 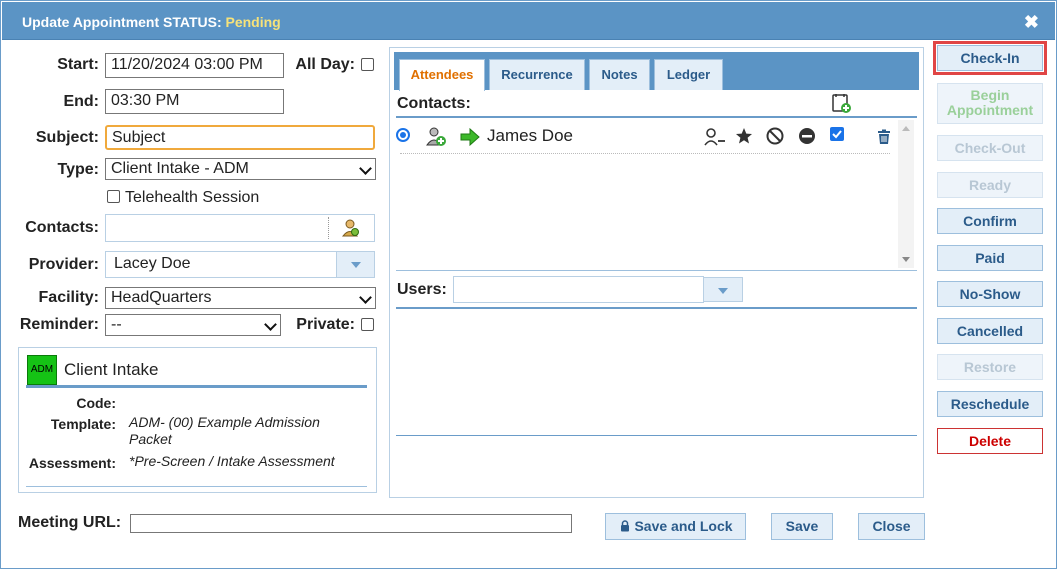 I want to click on type-select: Client Intake - ADM, so click(x=240, y=169).